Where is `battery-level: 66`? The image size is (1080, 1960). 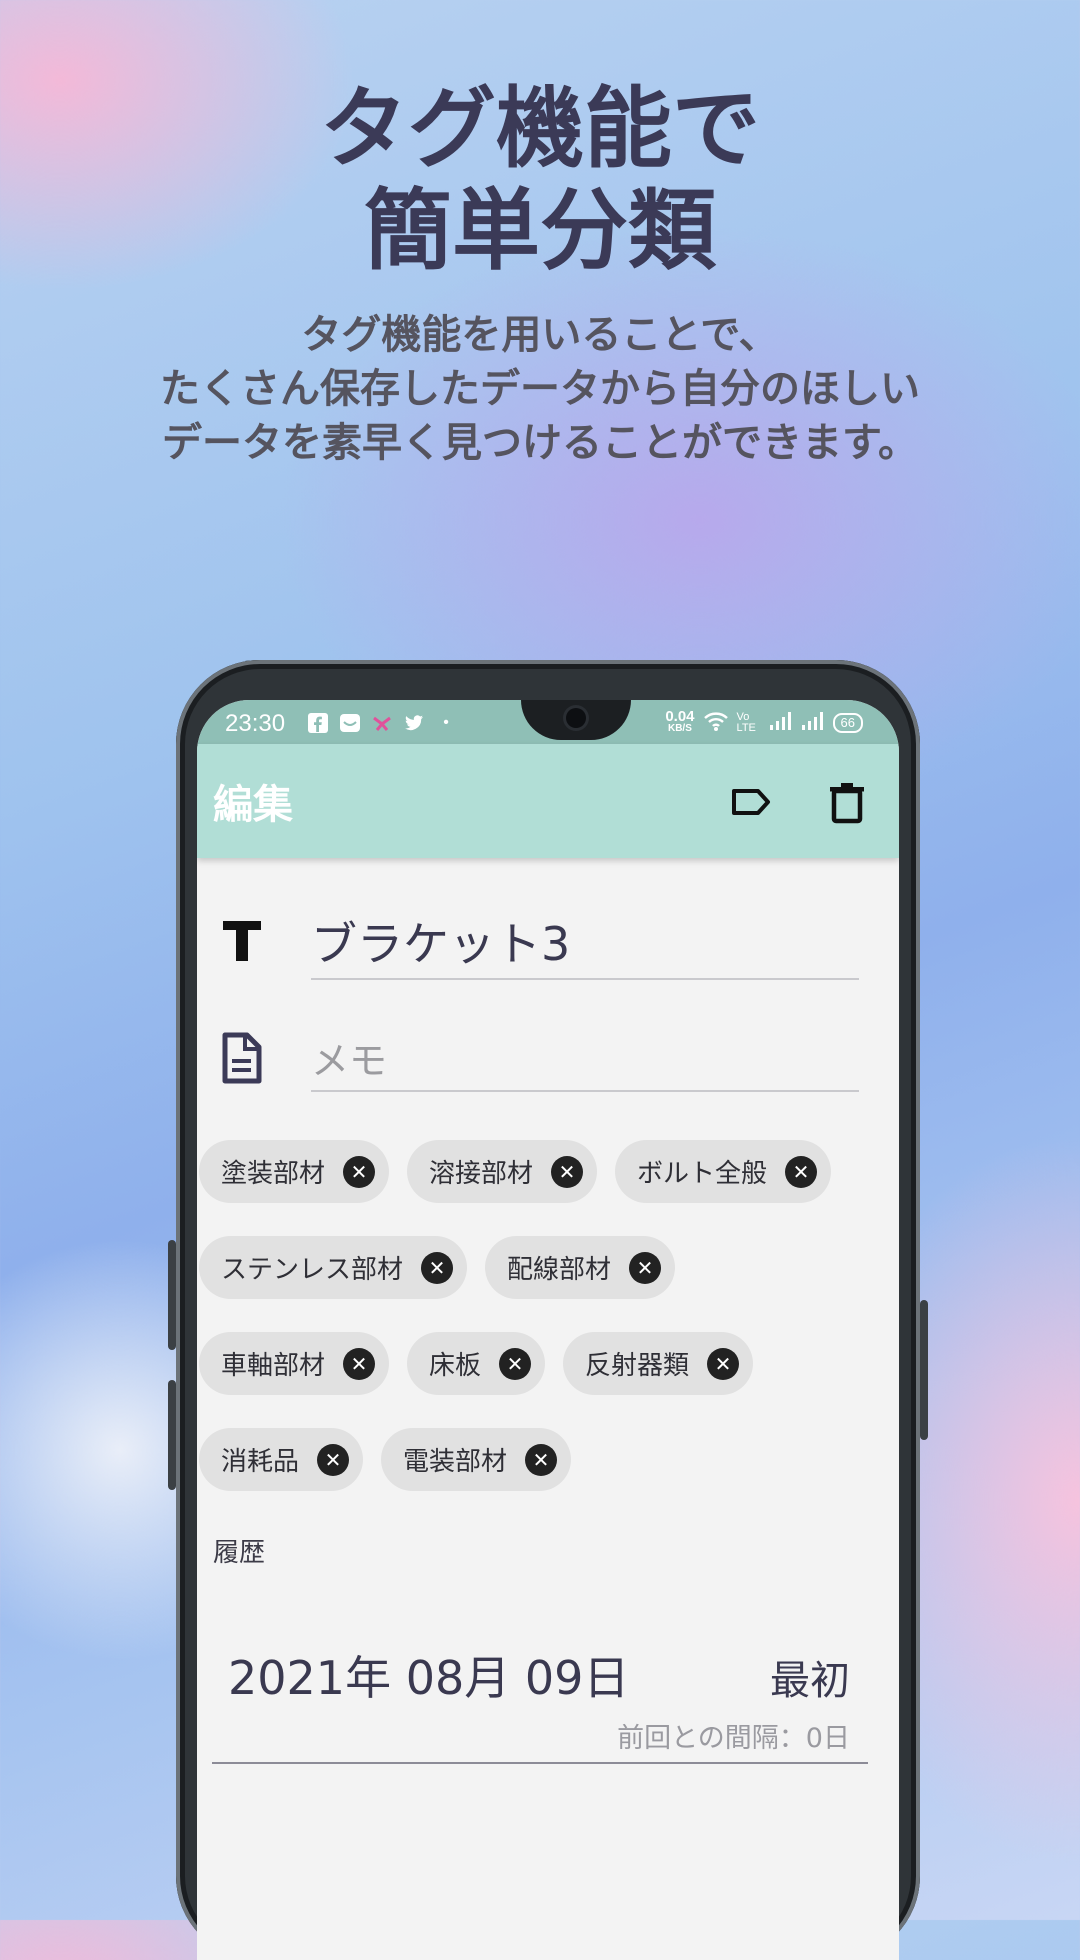
battery-level: 66 is located at coordinates (847, 722).